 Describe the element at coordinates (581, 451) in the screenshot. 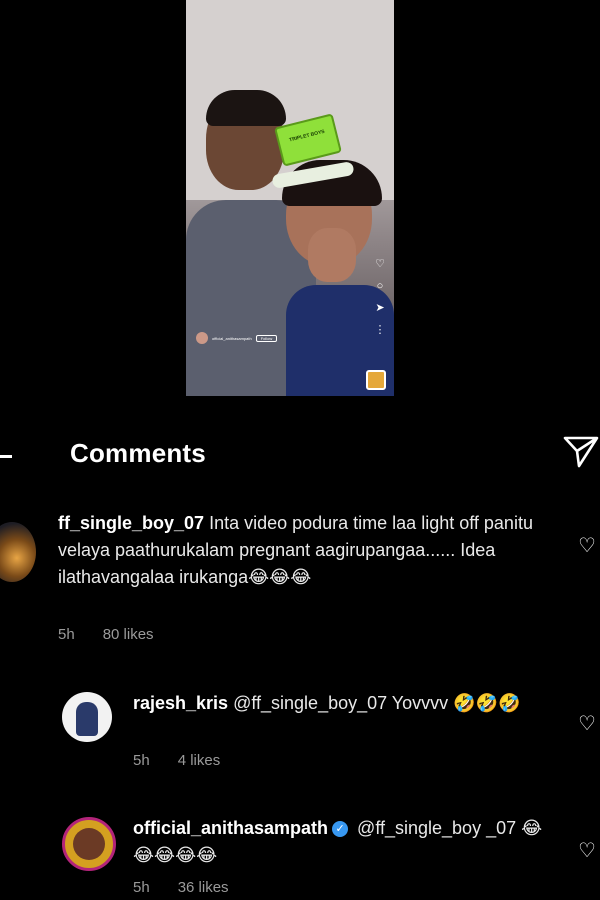

I see `share-icon` at that location.